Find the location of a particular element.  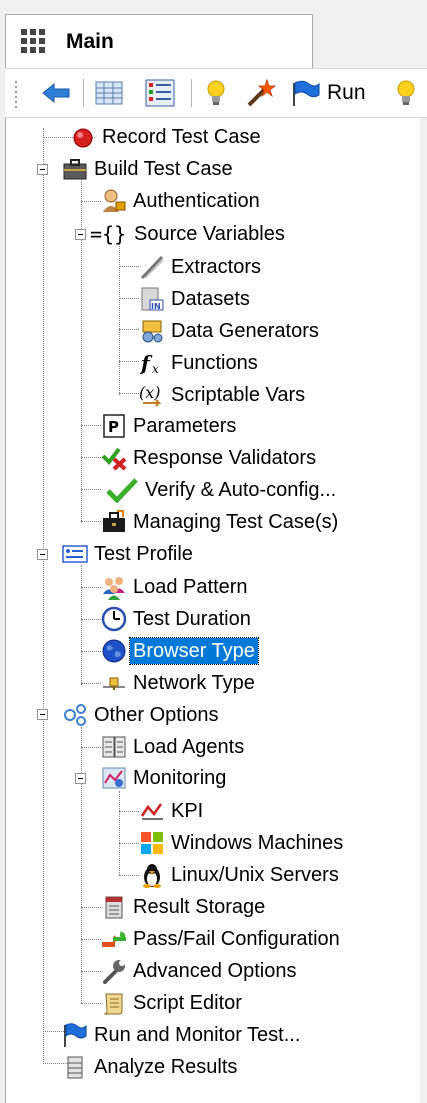

collapse-build-test-case-toggle is located at coordinates (42, 169).